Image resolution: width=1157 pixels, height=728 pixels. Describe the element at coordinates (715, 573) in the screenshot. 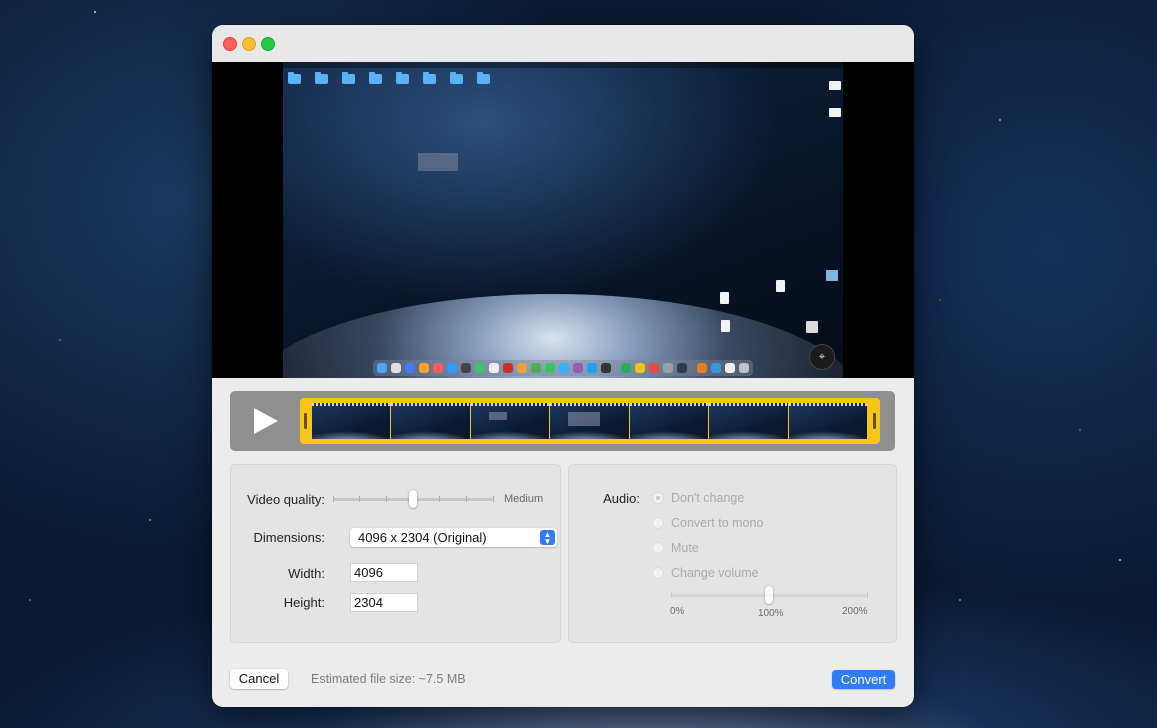

I see `audio-option-label: Change volume` at that location.